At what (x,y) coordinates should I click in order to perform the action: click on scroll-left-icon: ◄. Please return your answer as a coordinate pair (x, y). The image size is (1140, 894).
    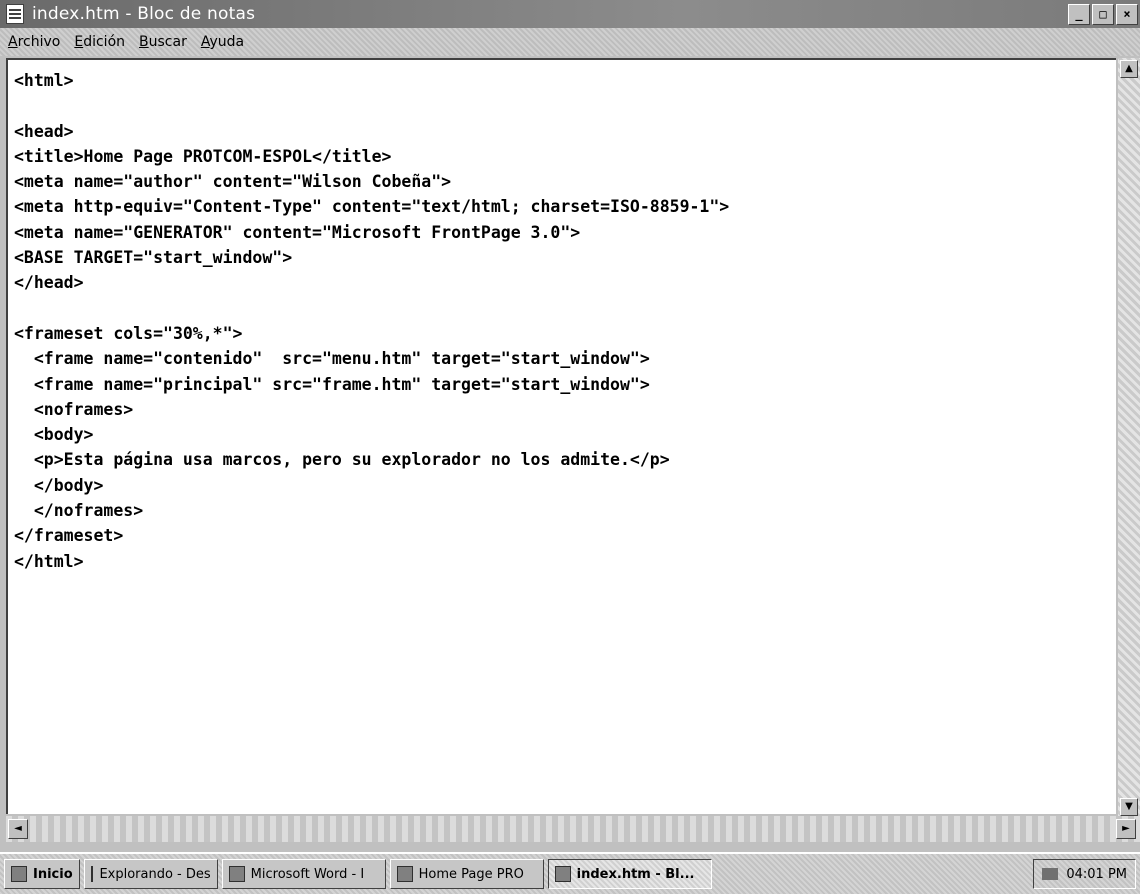
    Looking at the image, I should click on (18, 829).